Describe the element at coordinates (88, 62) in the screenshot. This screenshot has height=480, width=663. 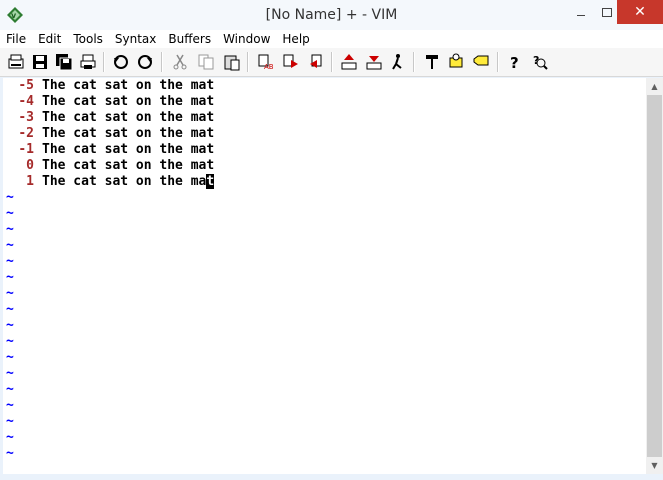
I see `print-icon` at that location.